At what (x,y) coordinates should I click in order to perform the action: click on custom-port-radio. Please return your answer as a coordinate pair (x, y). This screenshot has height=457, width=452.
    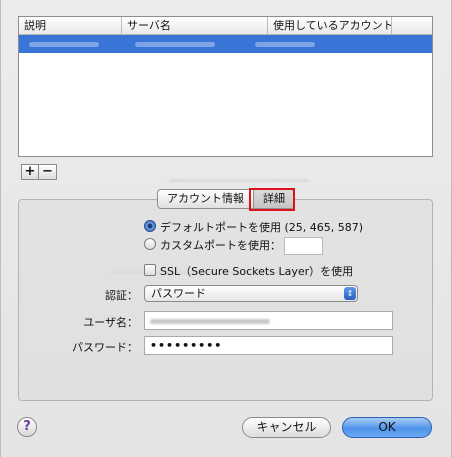
    Looking at the image, I should click on (150, 244).